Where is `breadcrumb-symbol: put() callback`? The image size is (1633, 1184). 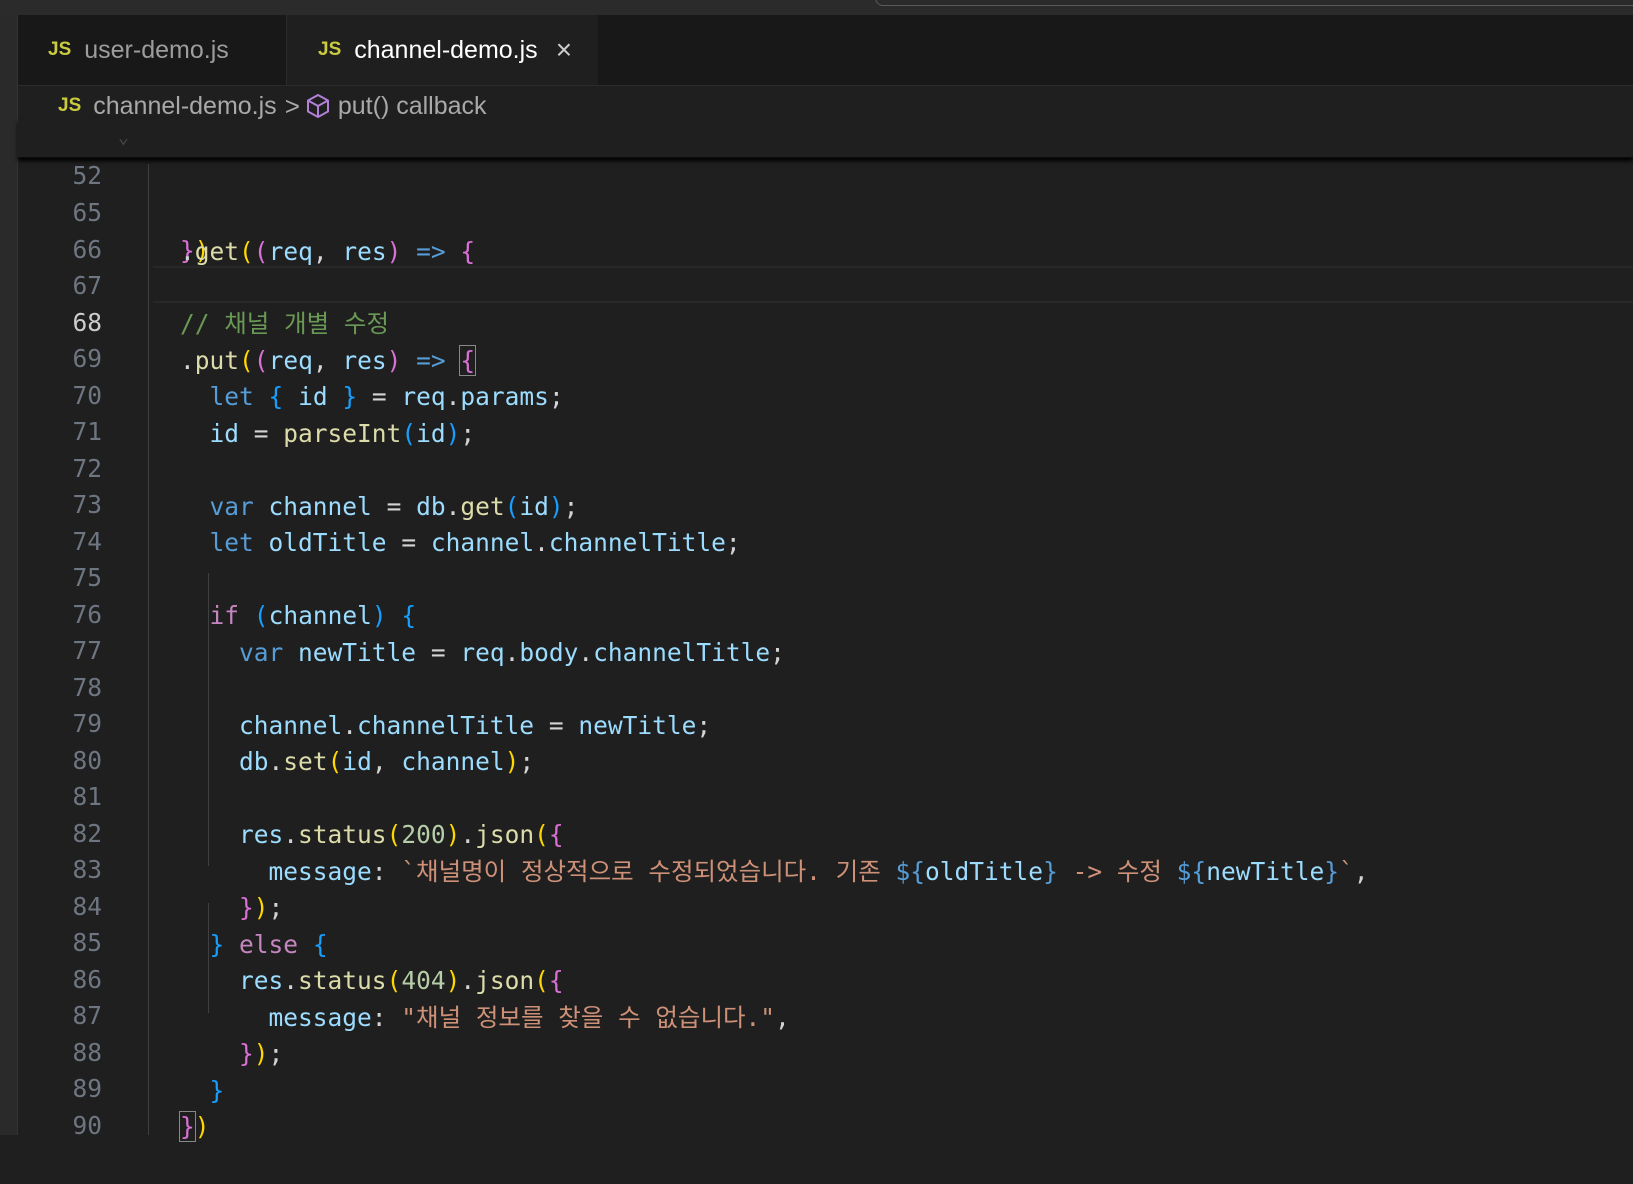
breadcrumb-symbol: put() callback is located at coordinates (412, 106).